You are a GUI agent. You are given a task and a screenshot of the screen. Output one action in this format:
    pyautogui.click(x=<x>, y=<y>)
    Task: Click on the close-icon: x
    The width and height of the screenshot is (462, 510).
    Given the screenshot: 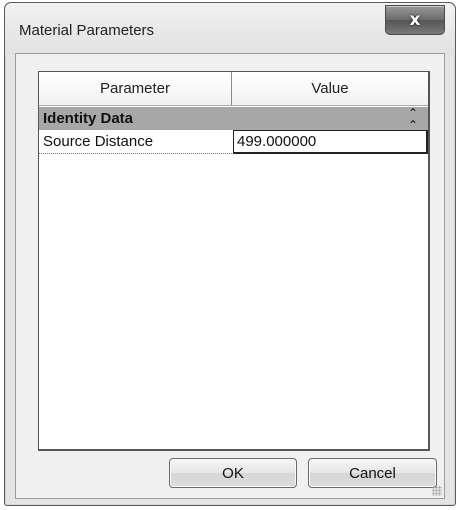 What is the action you would take?
    pyautogui.click(x=415, y=20)
    